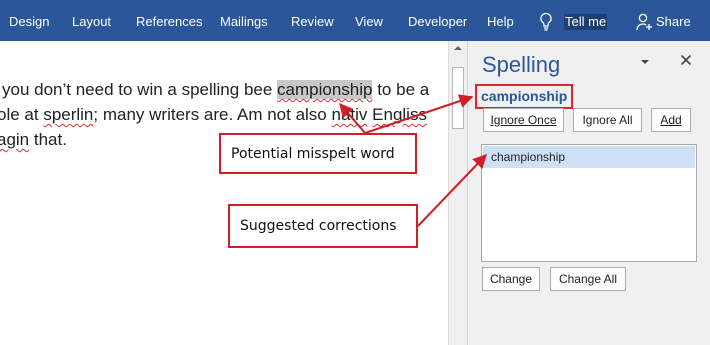 The height and width of the screenshot is (345, 710). What do you see at coordinates (586, 22) in the screenshot?
I see `tell-me-search: Tell me` at bounding box center [586, 22].